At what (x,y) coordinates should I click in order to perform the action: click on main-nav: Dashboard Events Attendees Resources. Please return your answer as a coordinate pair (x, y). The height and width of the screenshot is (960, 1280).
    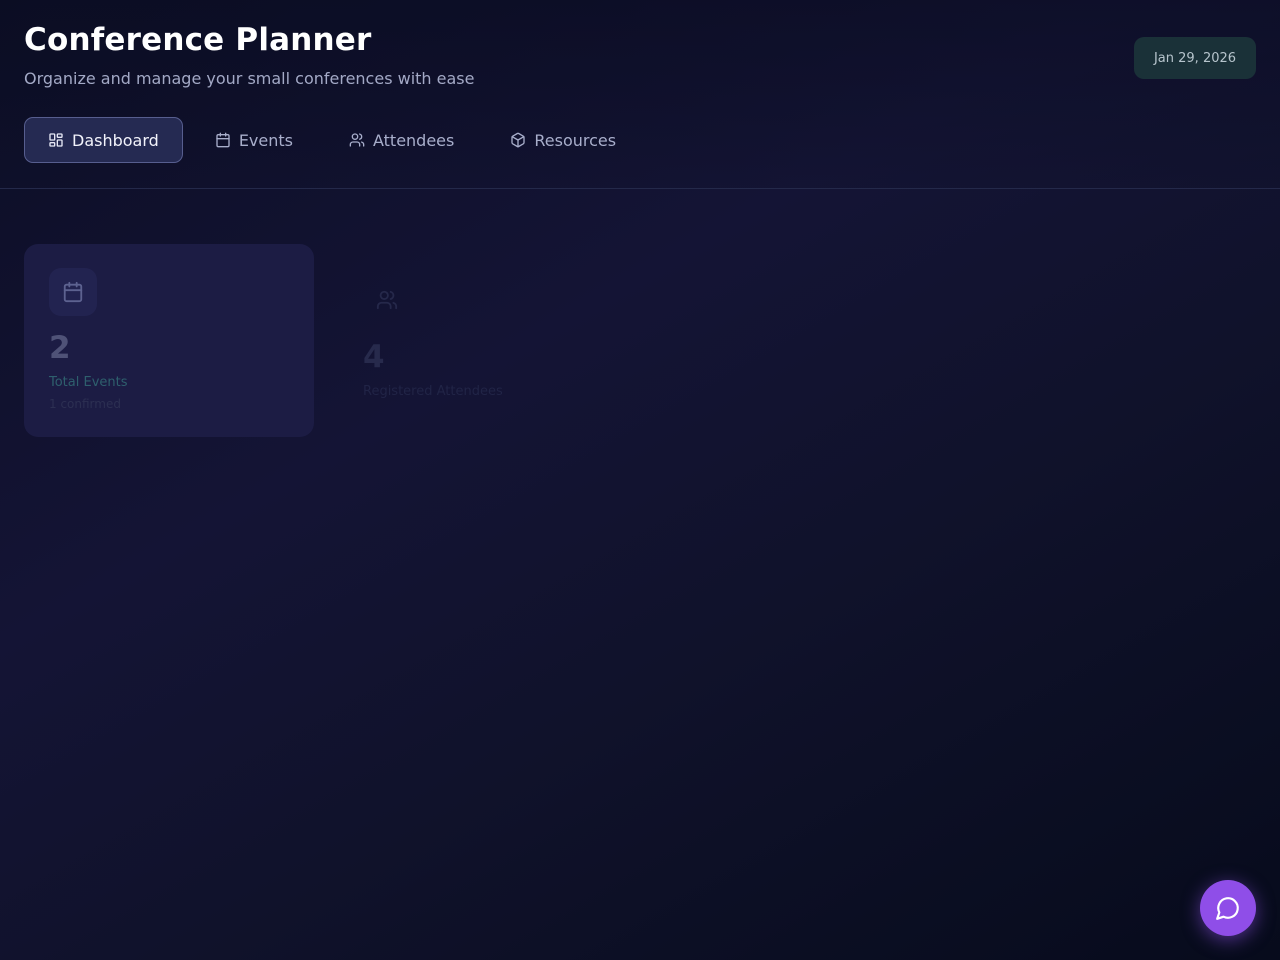
    Looking at the image, I should click on (336, 140).